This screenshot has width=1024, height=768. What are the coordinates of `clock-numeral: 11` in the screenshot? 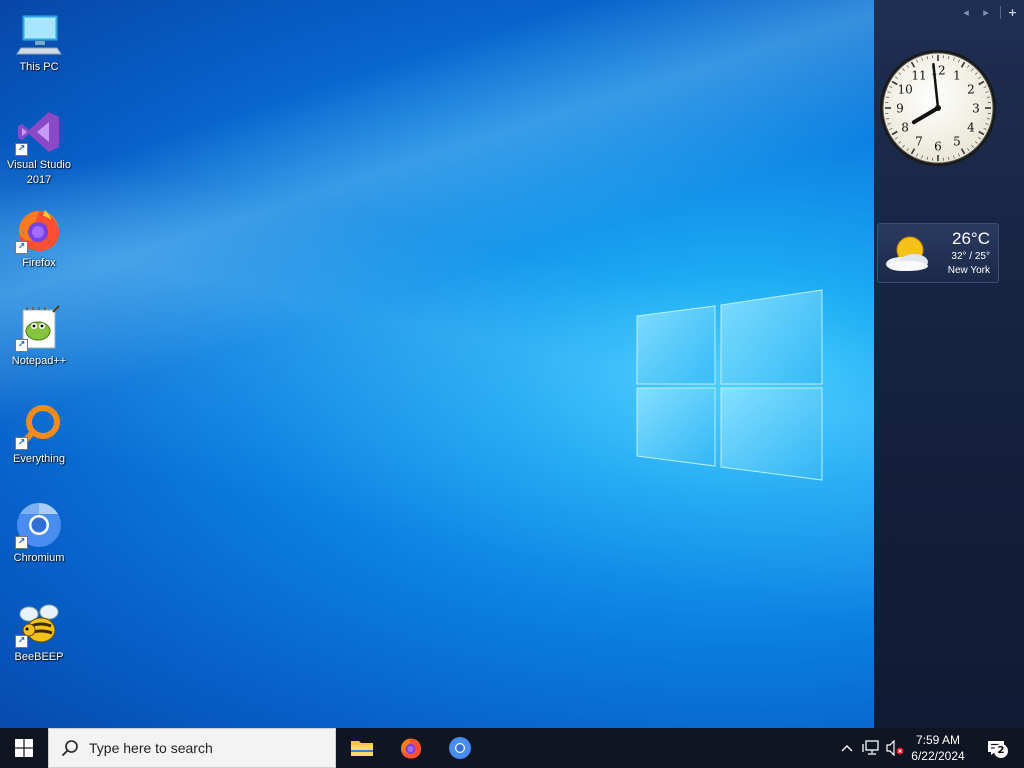 It's located at (918, 76).